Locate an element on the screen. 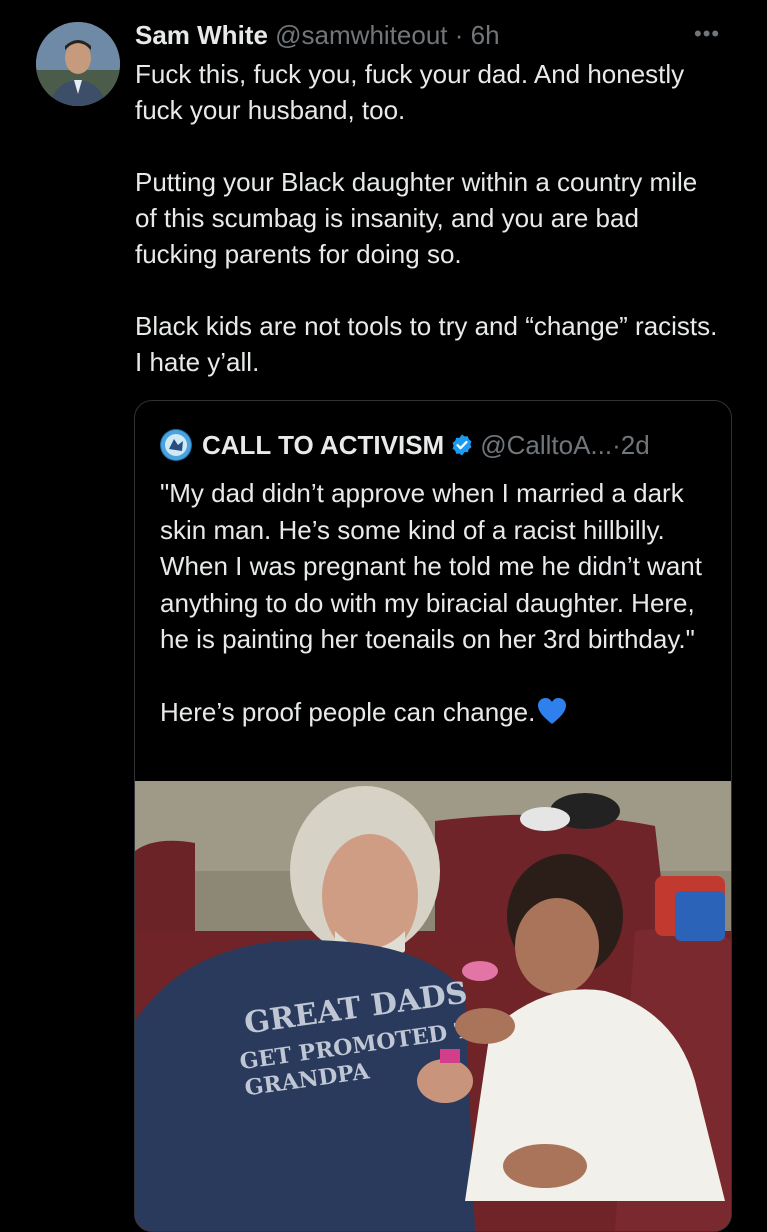 This screenshot has height=1232, width=767. quoted-tweet-header: CALL TO ACTIVISM @CalltoA... · 2d is located at coordinates (405, 445).